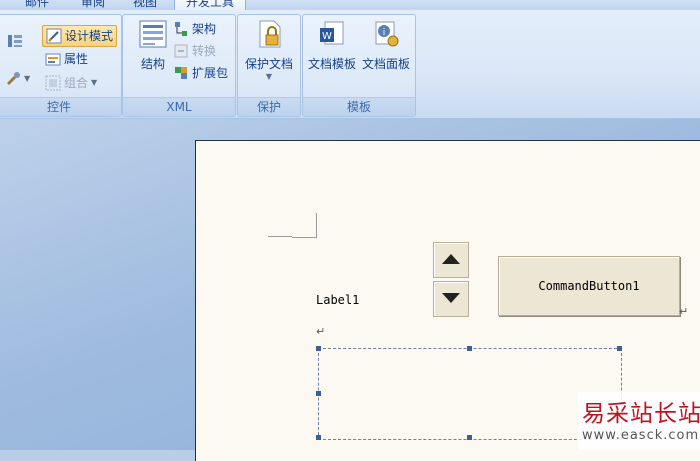  Describe the element at coordinates (181, 29) in the screenshot. I see `schema-icon` at that location.